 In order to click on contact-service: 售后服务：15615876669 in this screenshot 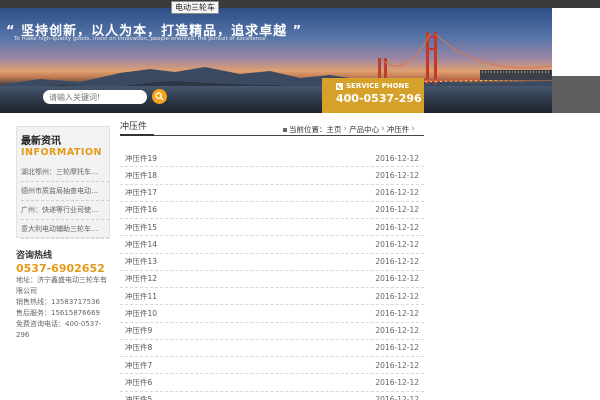, I will do `click(58, 313)`.